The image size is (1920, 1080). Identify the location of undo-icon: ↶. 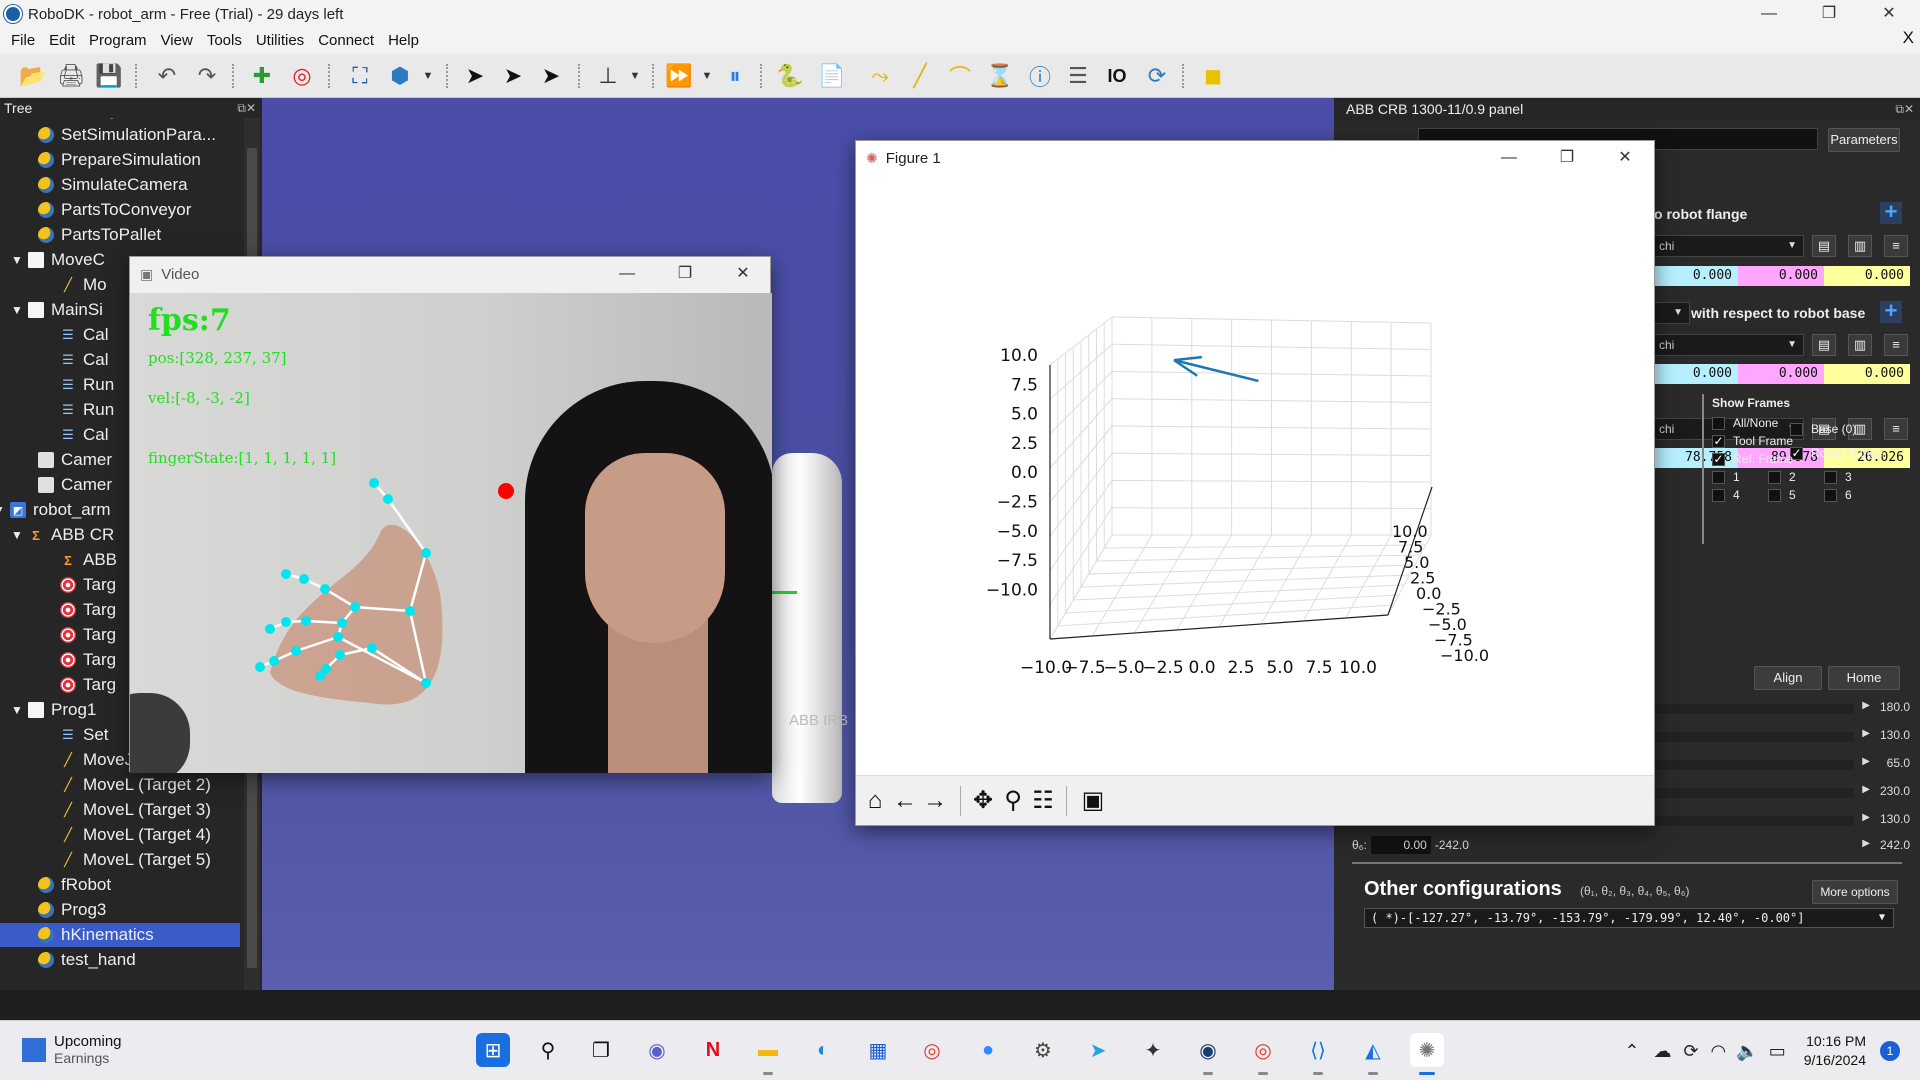
(167, 76).